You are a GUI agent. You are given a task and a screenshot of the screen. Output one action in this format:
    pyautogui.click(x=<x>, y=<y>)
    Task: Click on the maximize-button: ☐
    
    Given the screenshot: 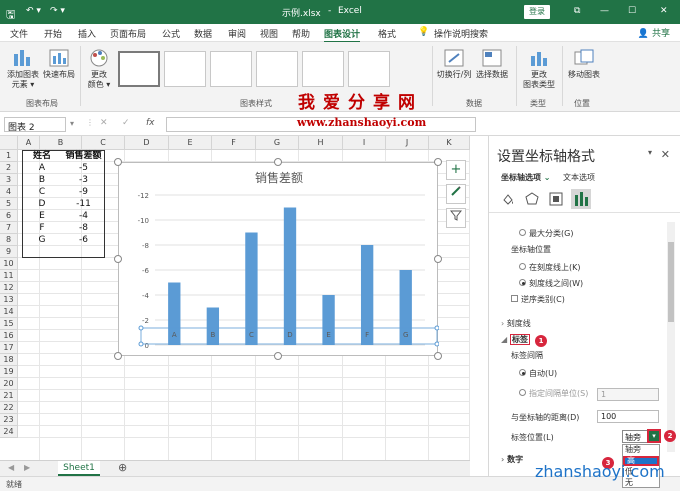 What is the action you would take?
    pyautogui.click(x=632, y=11)
    